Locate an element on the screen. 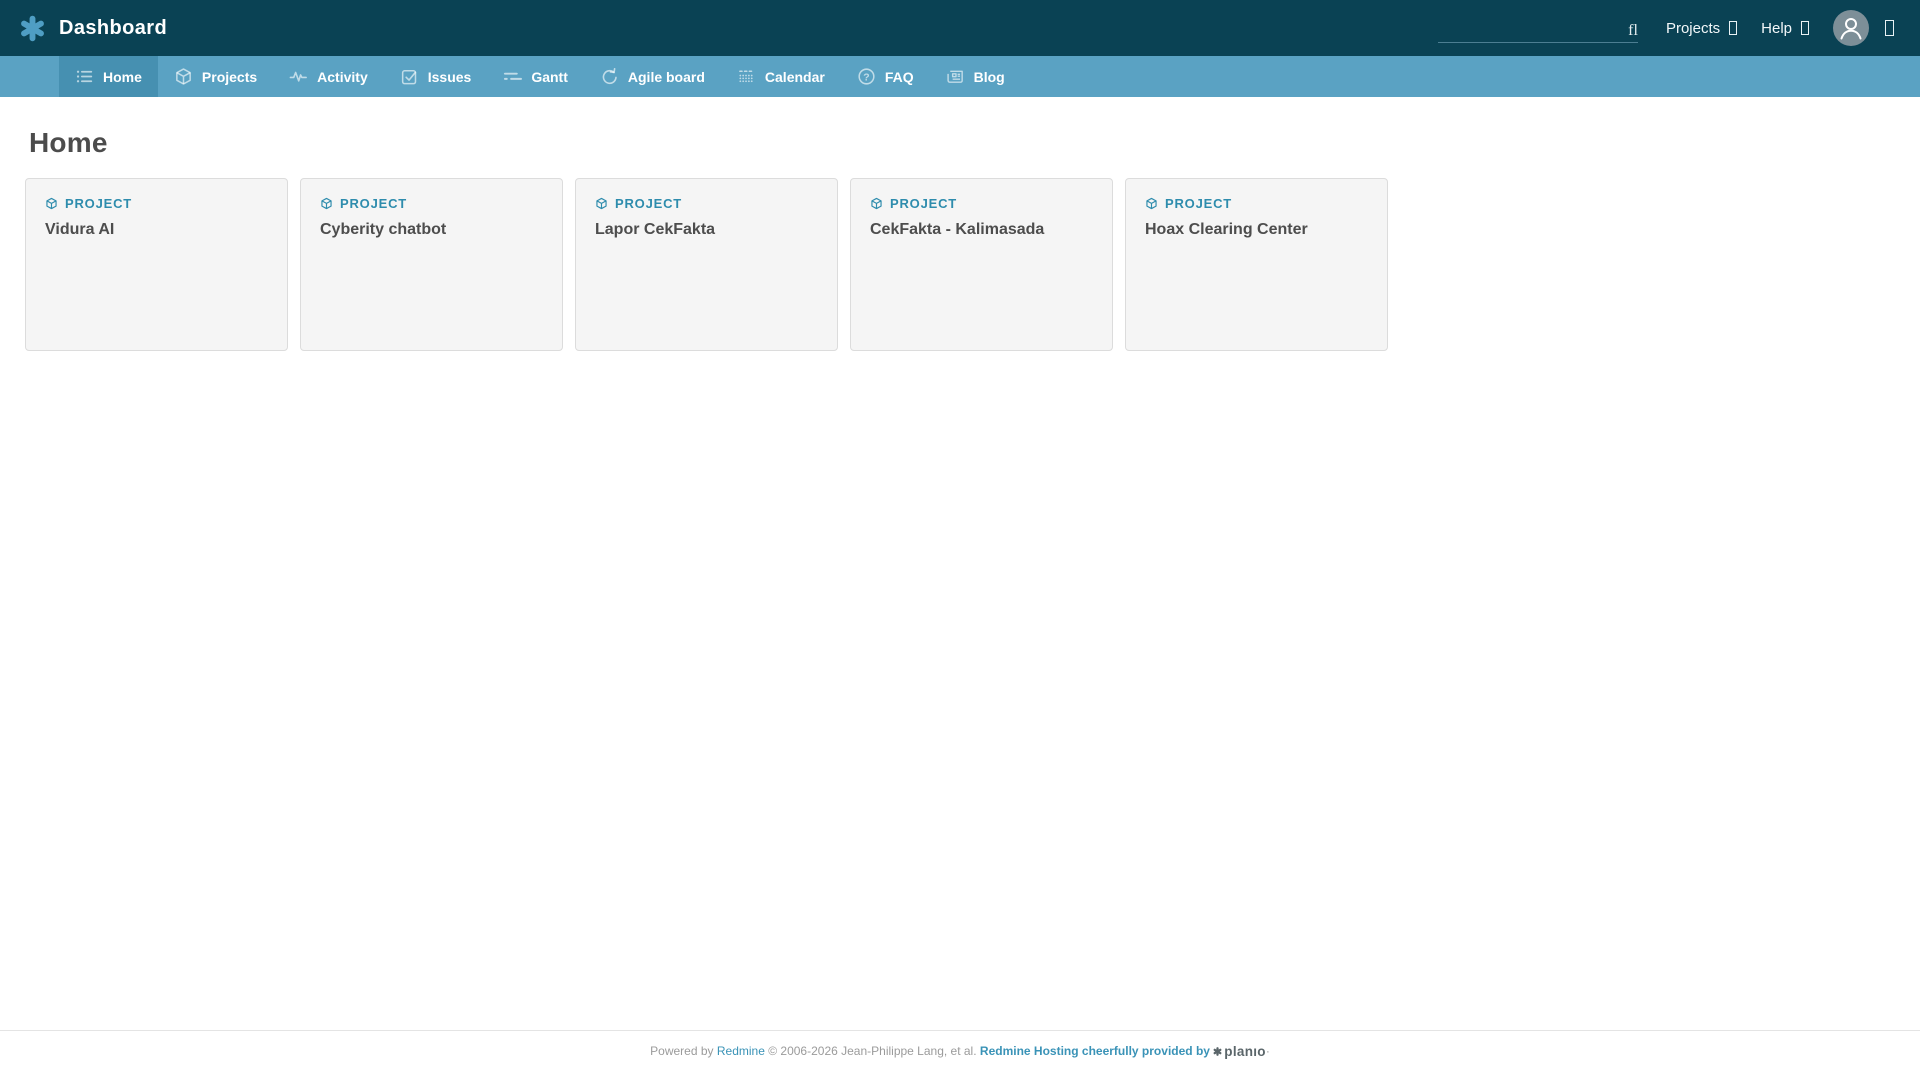  tab-label: Calendar is located at coordinates (794, 76).